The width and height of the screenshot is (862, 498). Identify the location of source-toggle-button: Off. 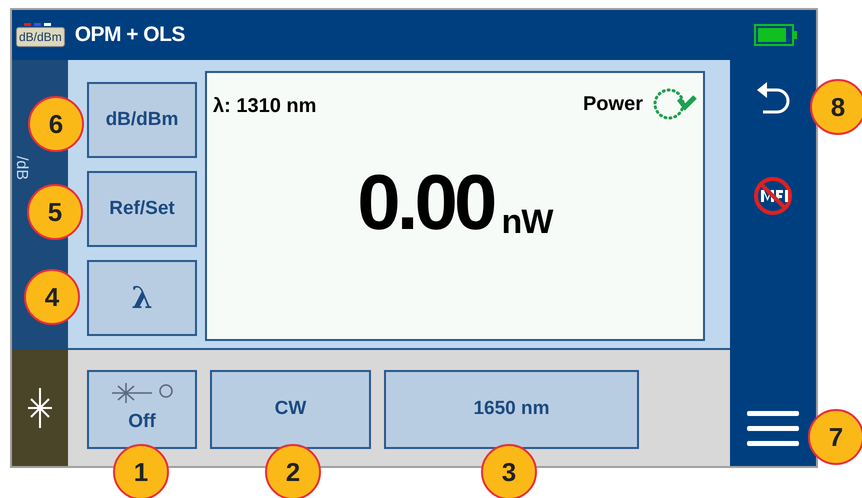
(142, 409).